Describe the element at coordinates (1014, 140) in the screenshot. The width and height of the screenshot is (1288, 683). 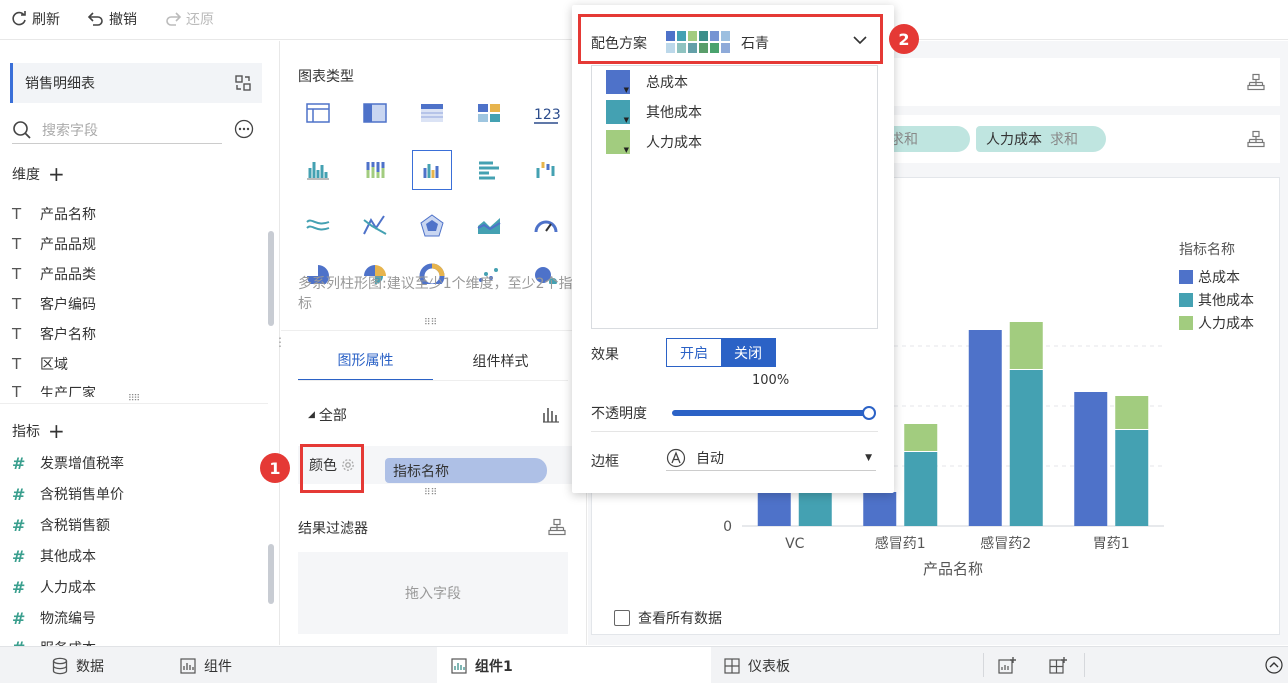
I see `measure-pill-name: 人力成本` at that location.